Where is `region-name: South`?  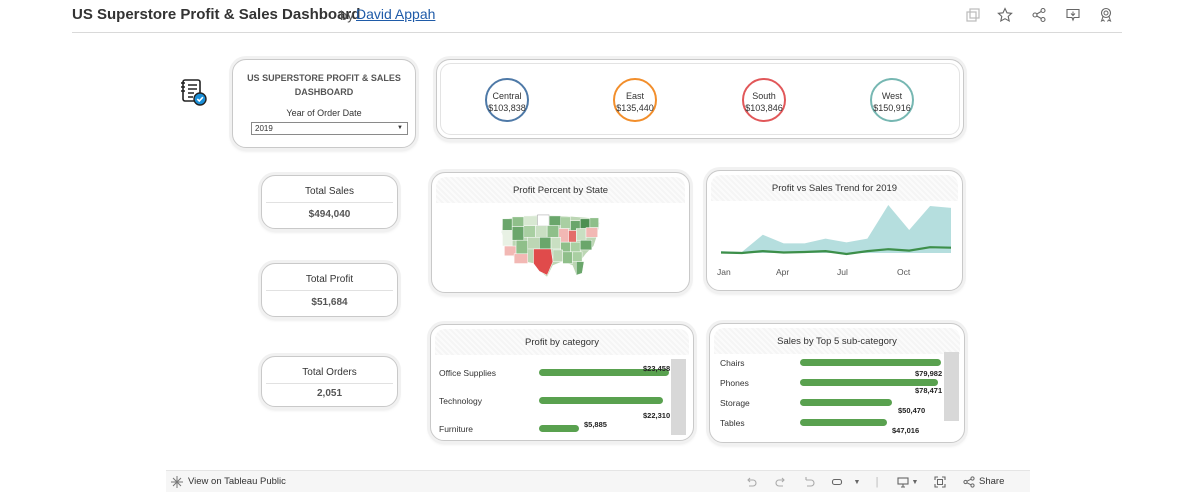
region-name: South is located at coordinates (764, 96).